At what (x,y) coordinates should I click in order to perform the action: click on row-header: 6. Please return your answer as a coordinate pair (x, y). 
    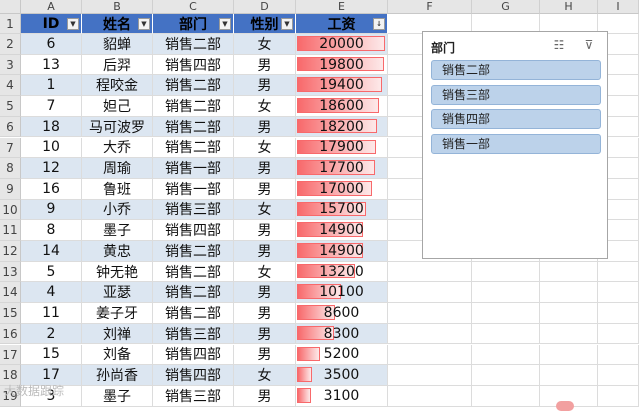
    Looking at the image, I should click on (10, 127).